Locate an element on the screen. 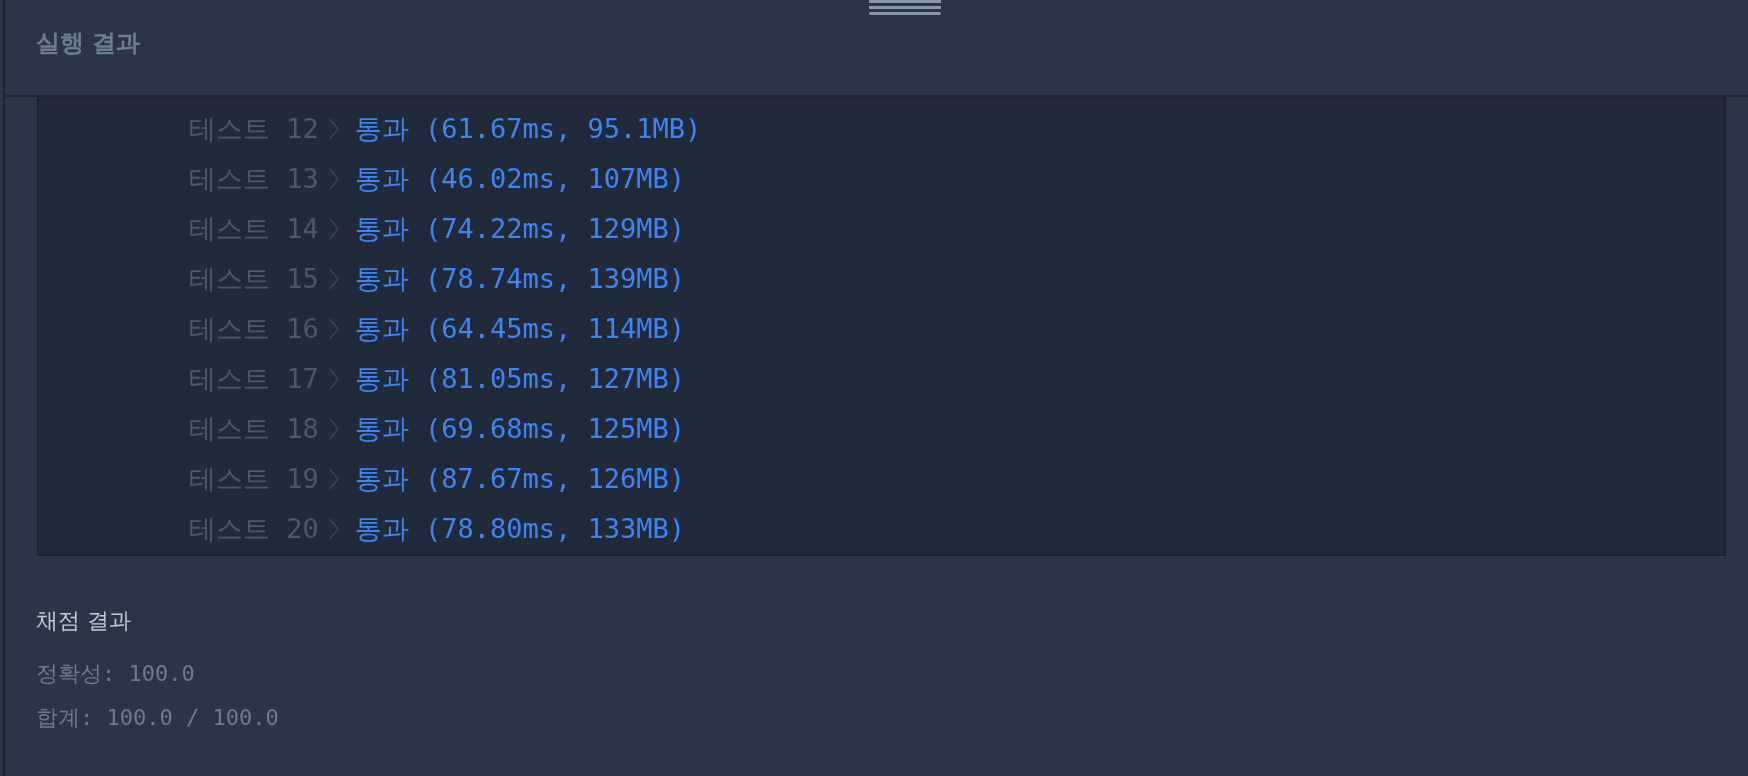 This screenshot has height=776, width=1748. test-result: 통과 (81.05ms, 127MB) is located at coordinates (520, 379).